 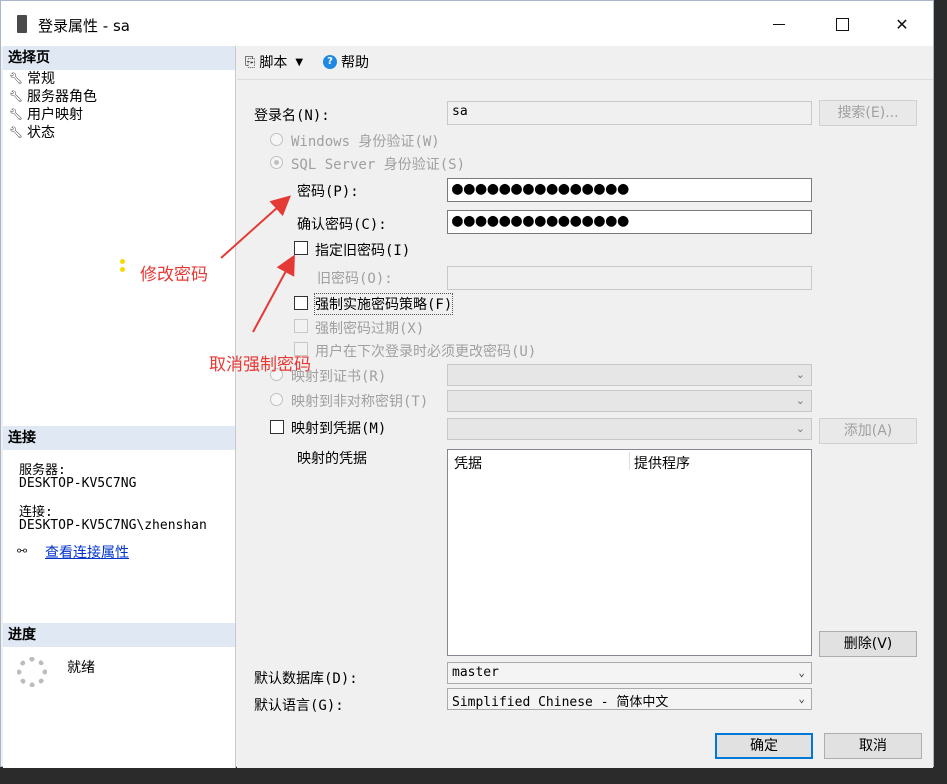 I want to click on arrow-to-password, so click(x=255, y=227).